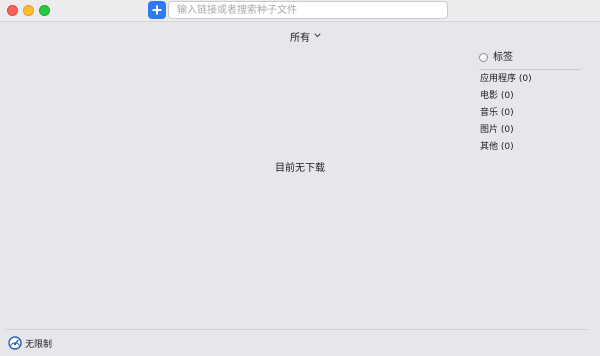  I want to click on chevron-down-icon, so click(317, 35).